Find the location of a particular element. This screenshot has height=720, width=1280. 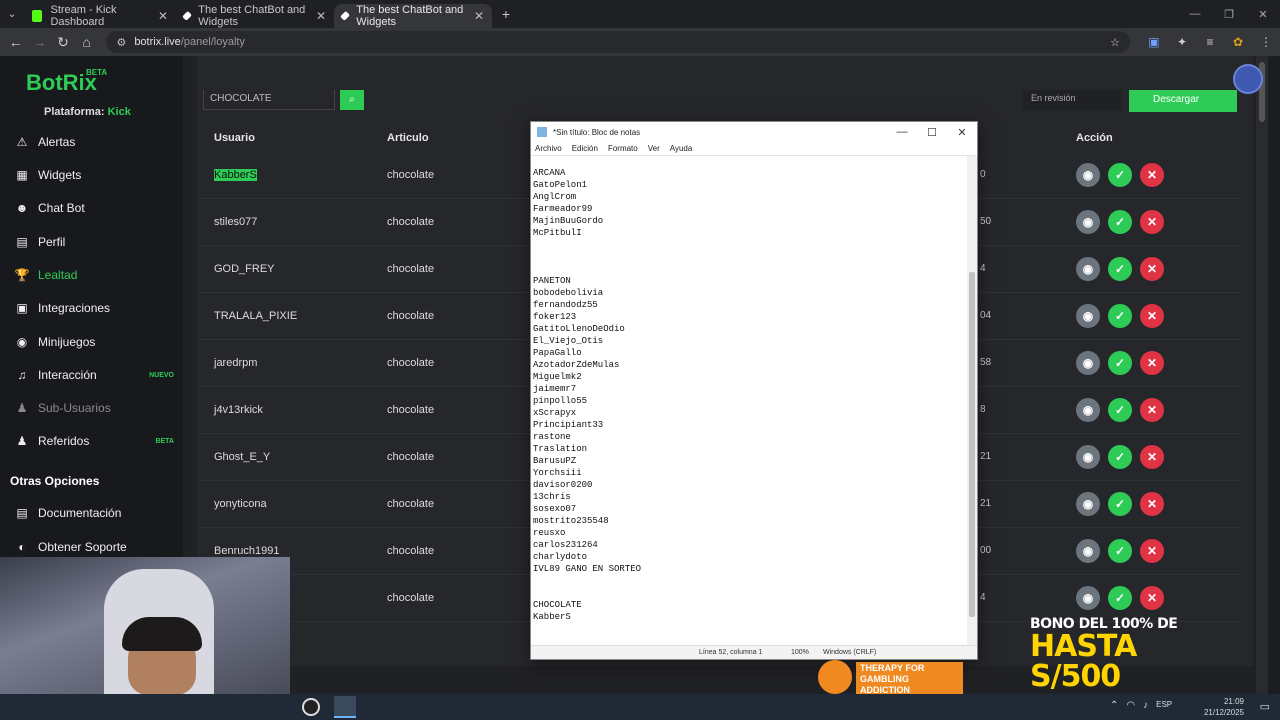

avatar is located at coordinates (1248, 79).